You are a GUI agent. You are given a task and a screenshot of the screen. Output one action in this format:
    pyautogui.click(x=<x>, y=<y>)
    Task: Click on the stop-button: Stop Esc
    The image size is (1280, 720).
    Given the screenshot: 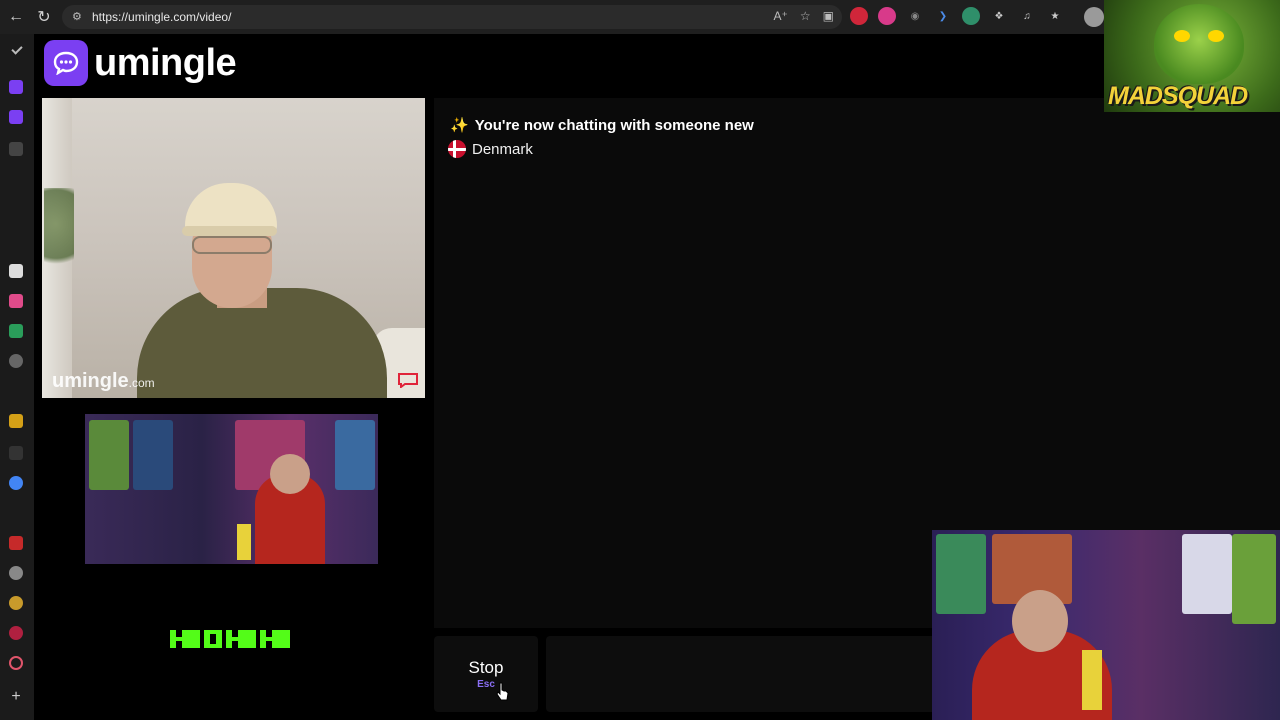 What is the action you would take?
    pyautogui.click(x=486, y=674)
    